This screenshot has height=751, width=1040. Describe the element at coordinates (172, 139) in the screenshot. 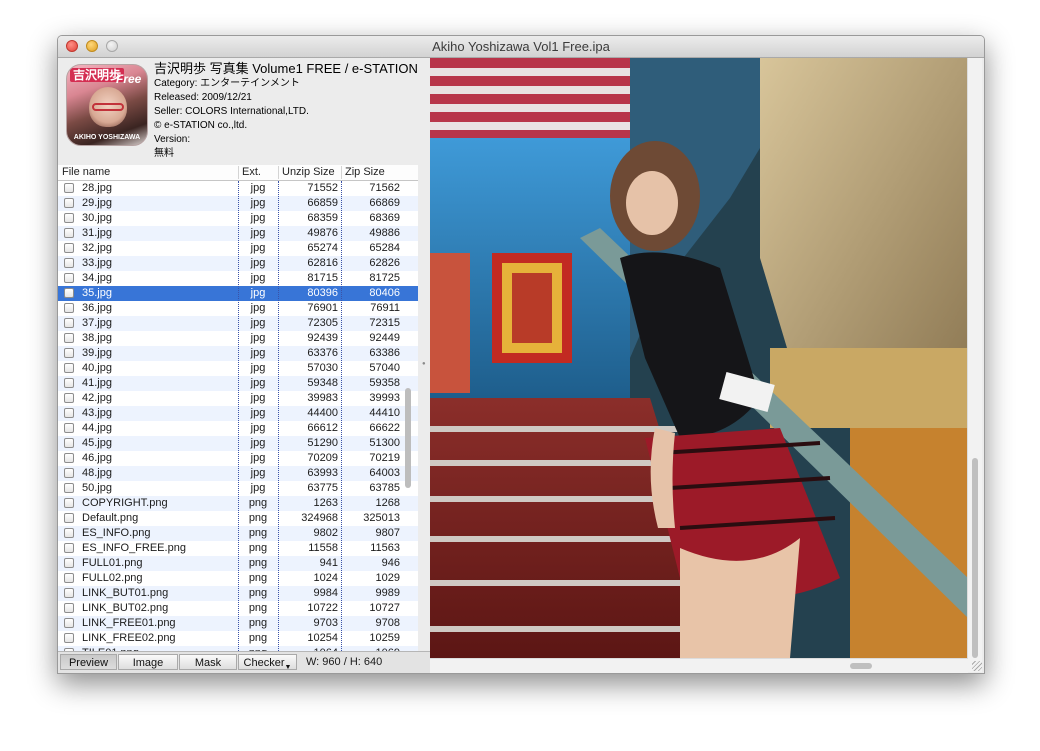

I see `app-version: Version:` at that location.